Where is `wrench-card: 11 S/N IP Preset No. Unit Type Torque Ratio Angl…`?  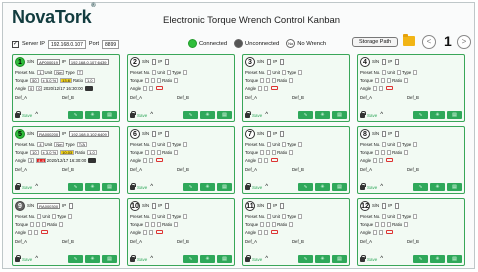 wrench-card: 11 S/N IP Preset No. Unit Type Torque Ratio Angl… is located at coordinates (296, 232).